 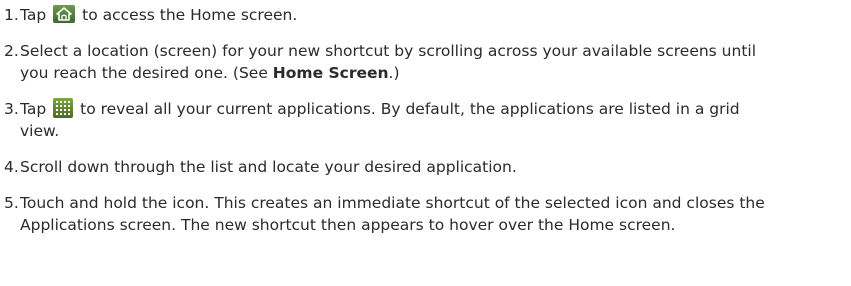 I want to click on step-number: 1., so click(x=11, y=15).